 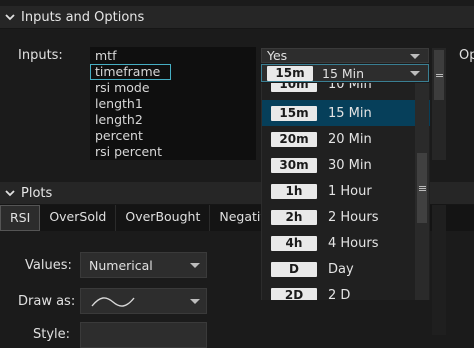 I want to click on option-label: 20 Min, so click(x=350, y=139).